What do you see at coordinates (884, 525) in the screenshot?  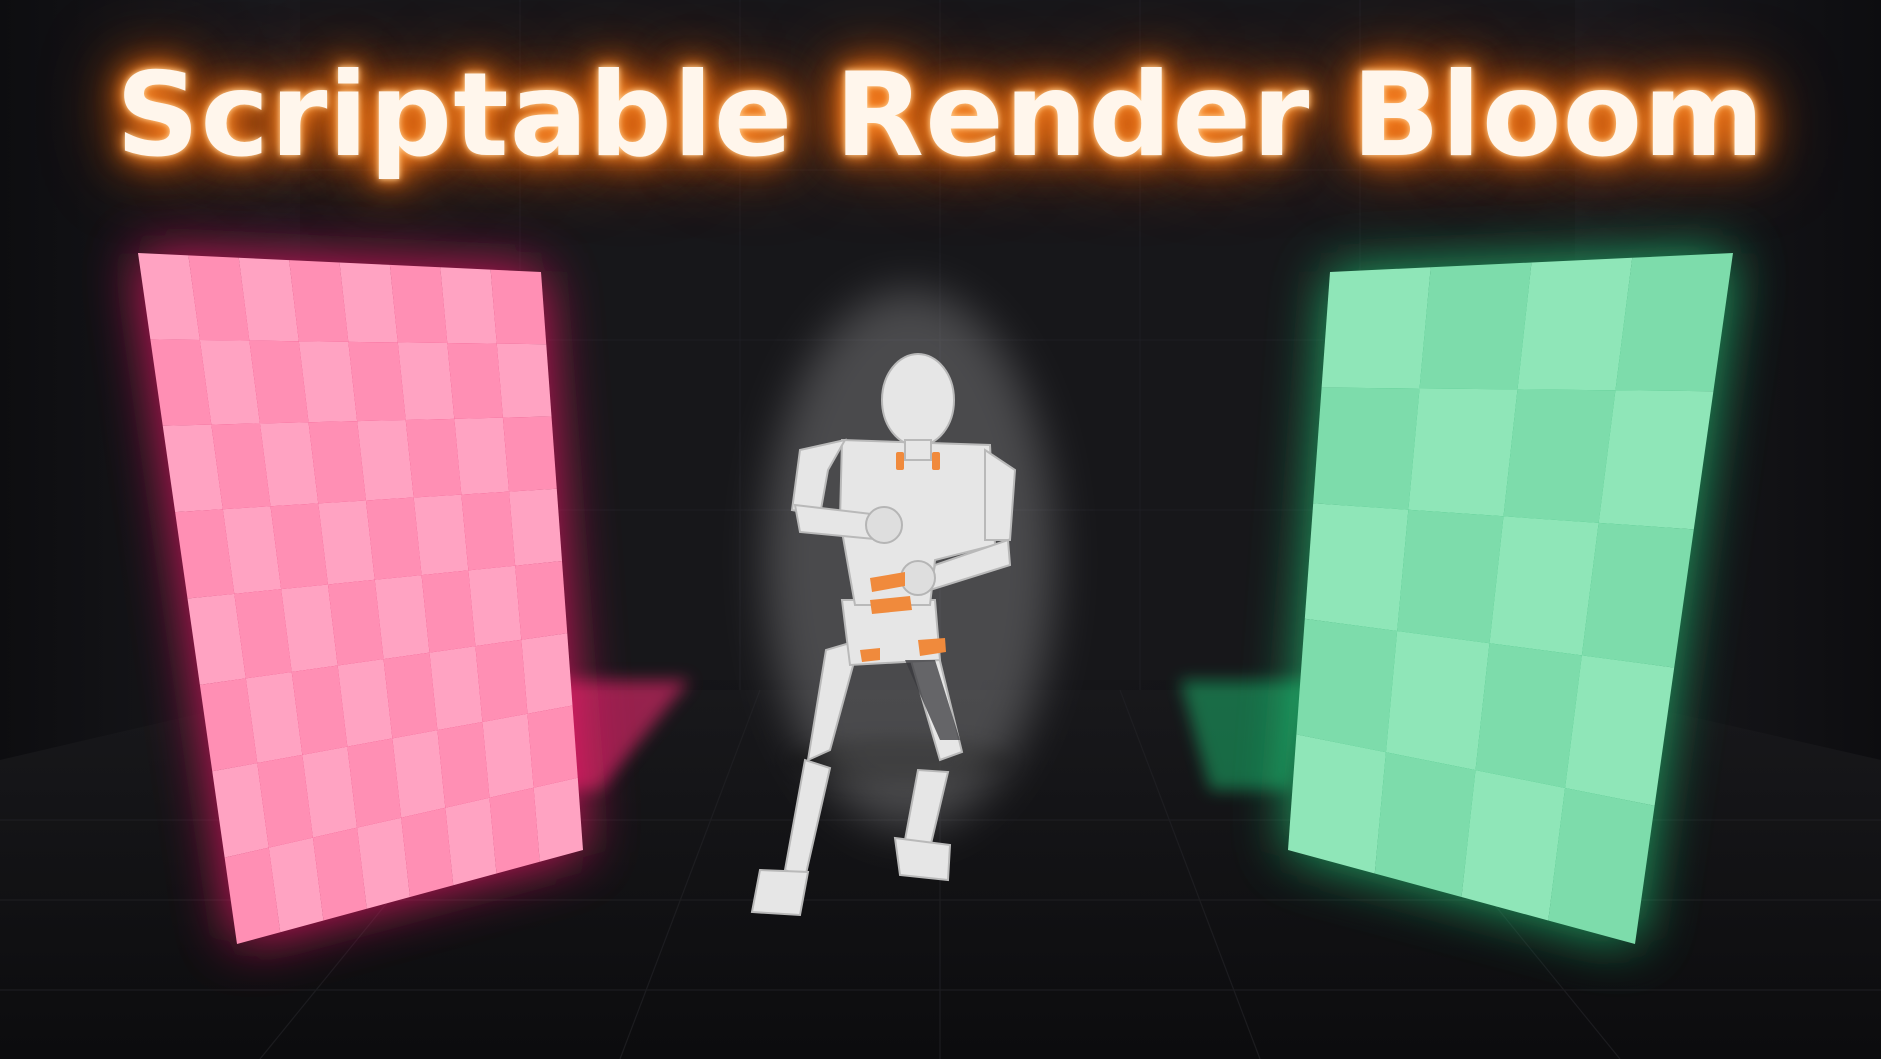 I see `left-hand` at bounding box center [884, 525].